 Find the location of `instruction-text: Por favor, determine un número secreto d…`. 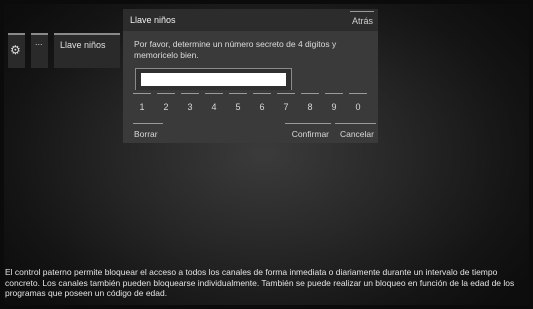

instruction-text: Por favor, determine un número secreto d… is located at coordinates (235, 49).